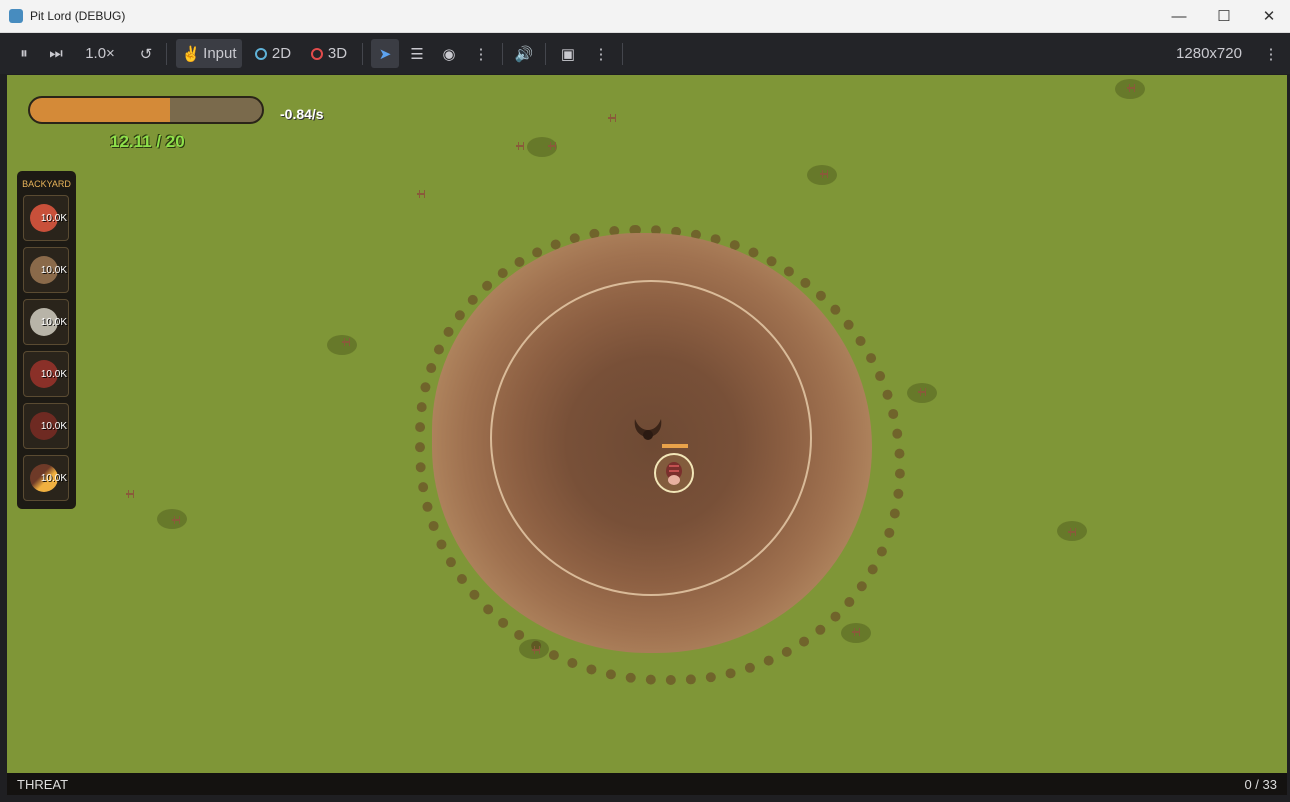 The height and width of the screenshot is (802, 1290). I want to click on player-character, so click(674, 473).